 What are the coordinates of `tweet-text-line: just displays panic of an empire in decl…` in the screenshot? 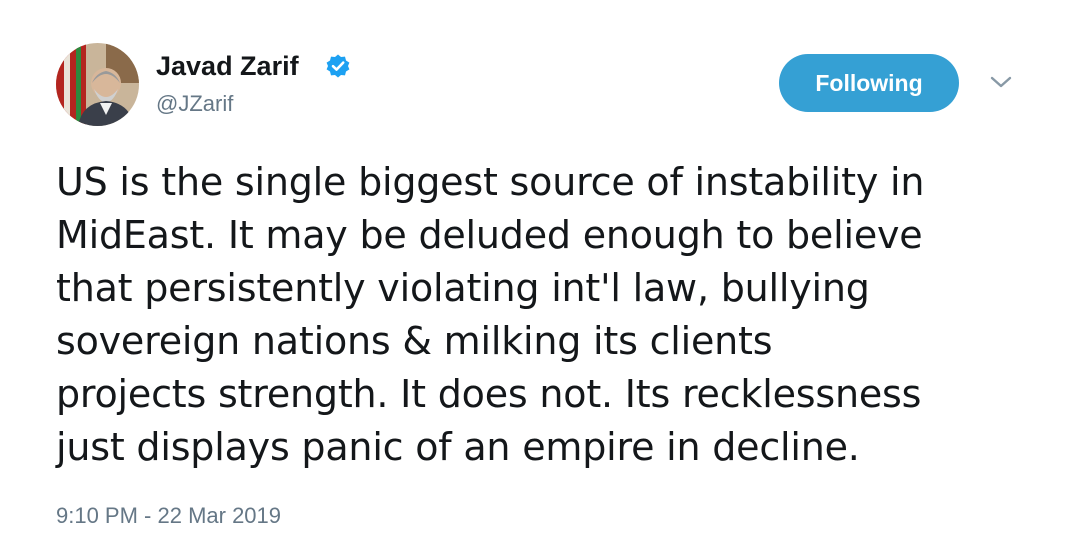 It's located at (458, 447).